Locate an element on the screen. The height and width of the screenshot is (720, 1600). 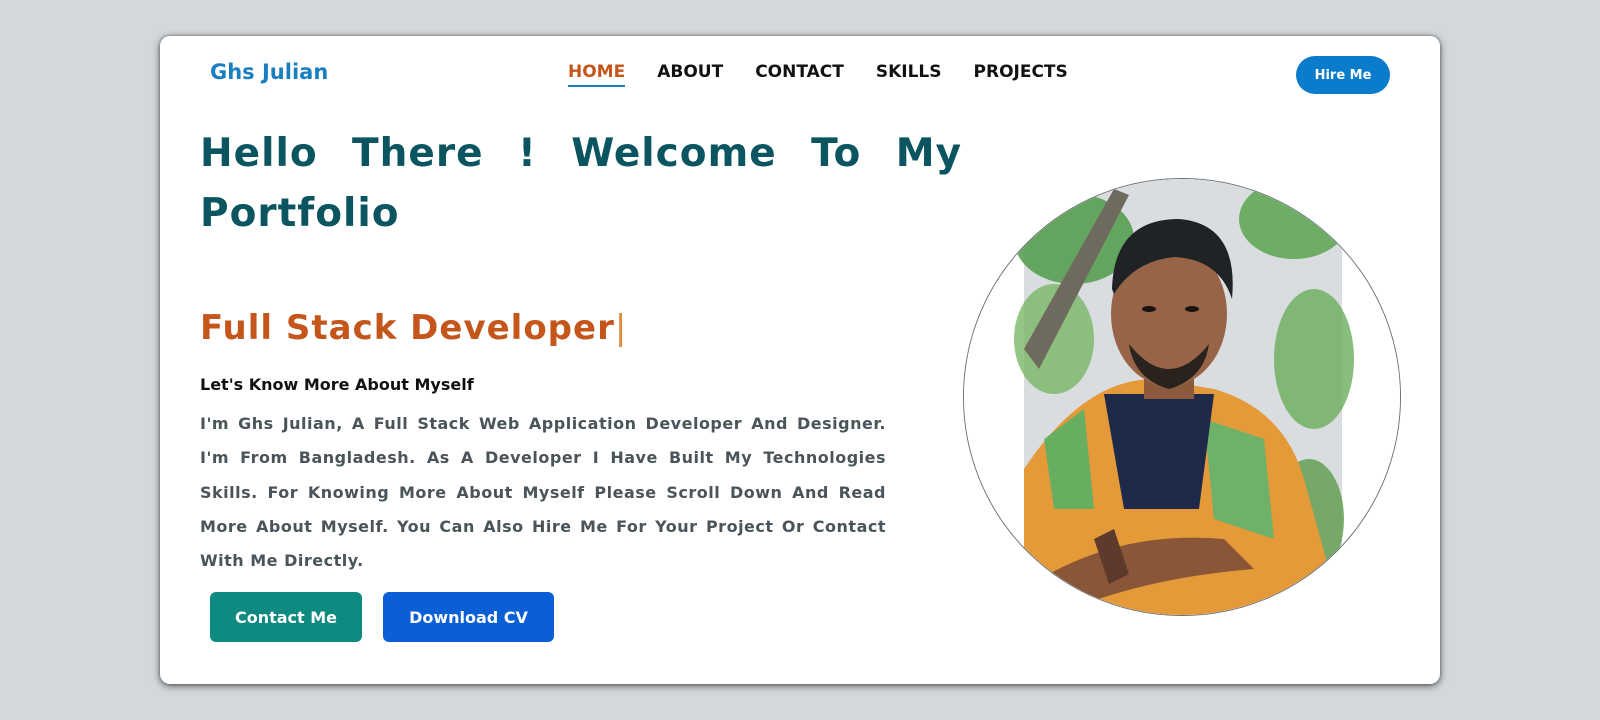
nav-contact: CONTACT is located at coordinates (799, 74).